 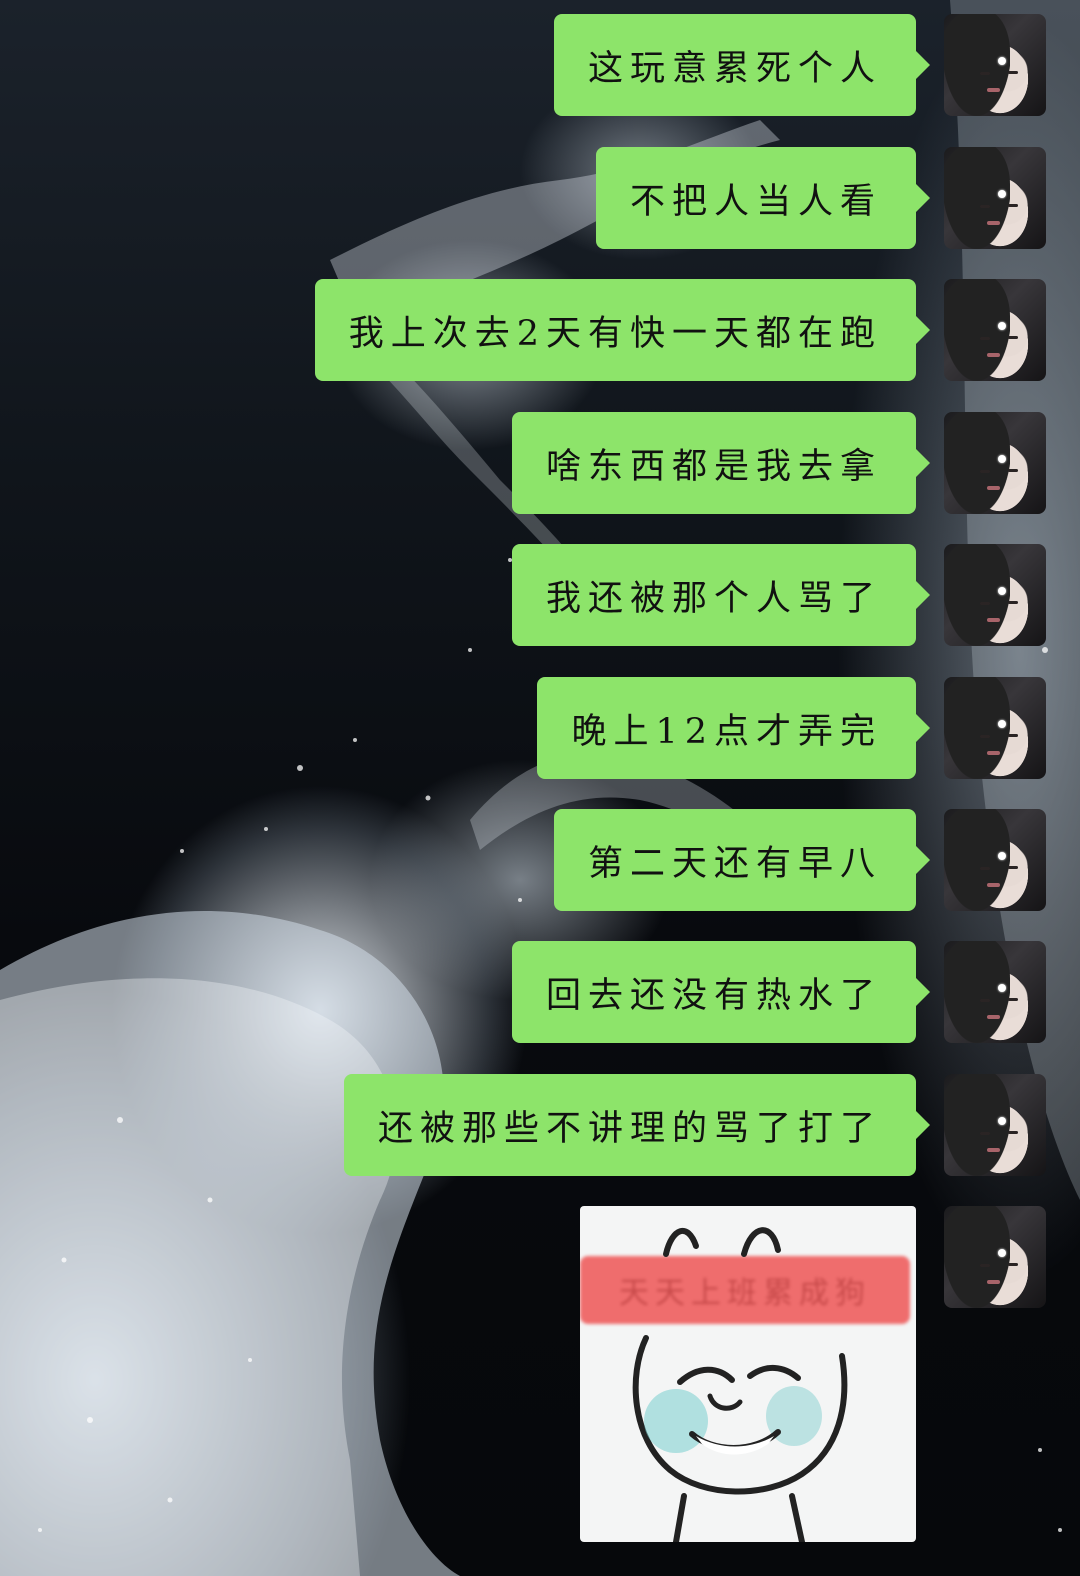 What do you see at coordinates (734, 68) in the screenshot?
I see `message-text: 这玩意累死个人` at bounding box center [734, 68].